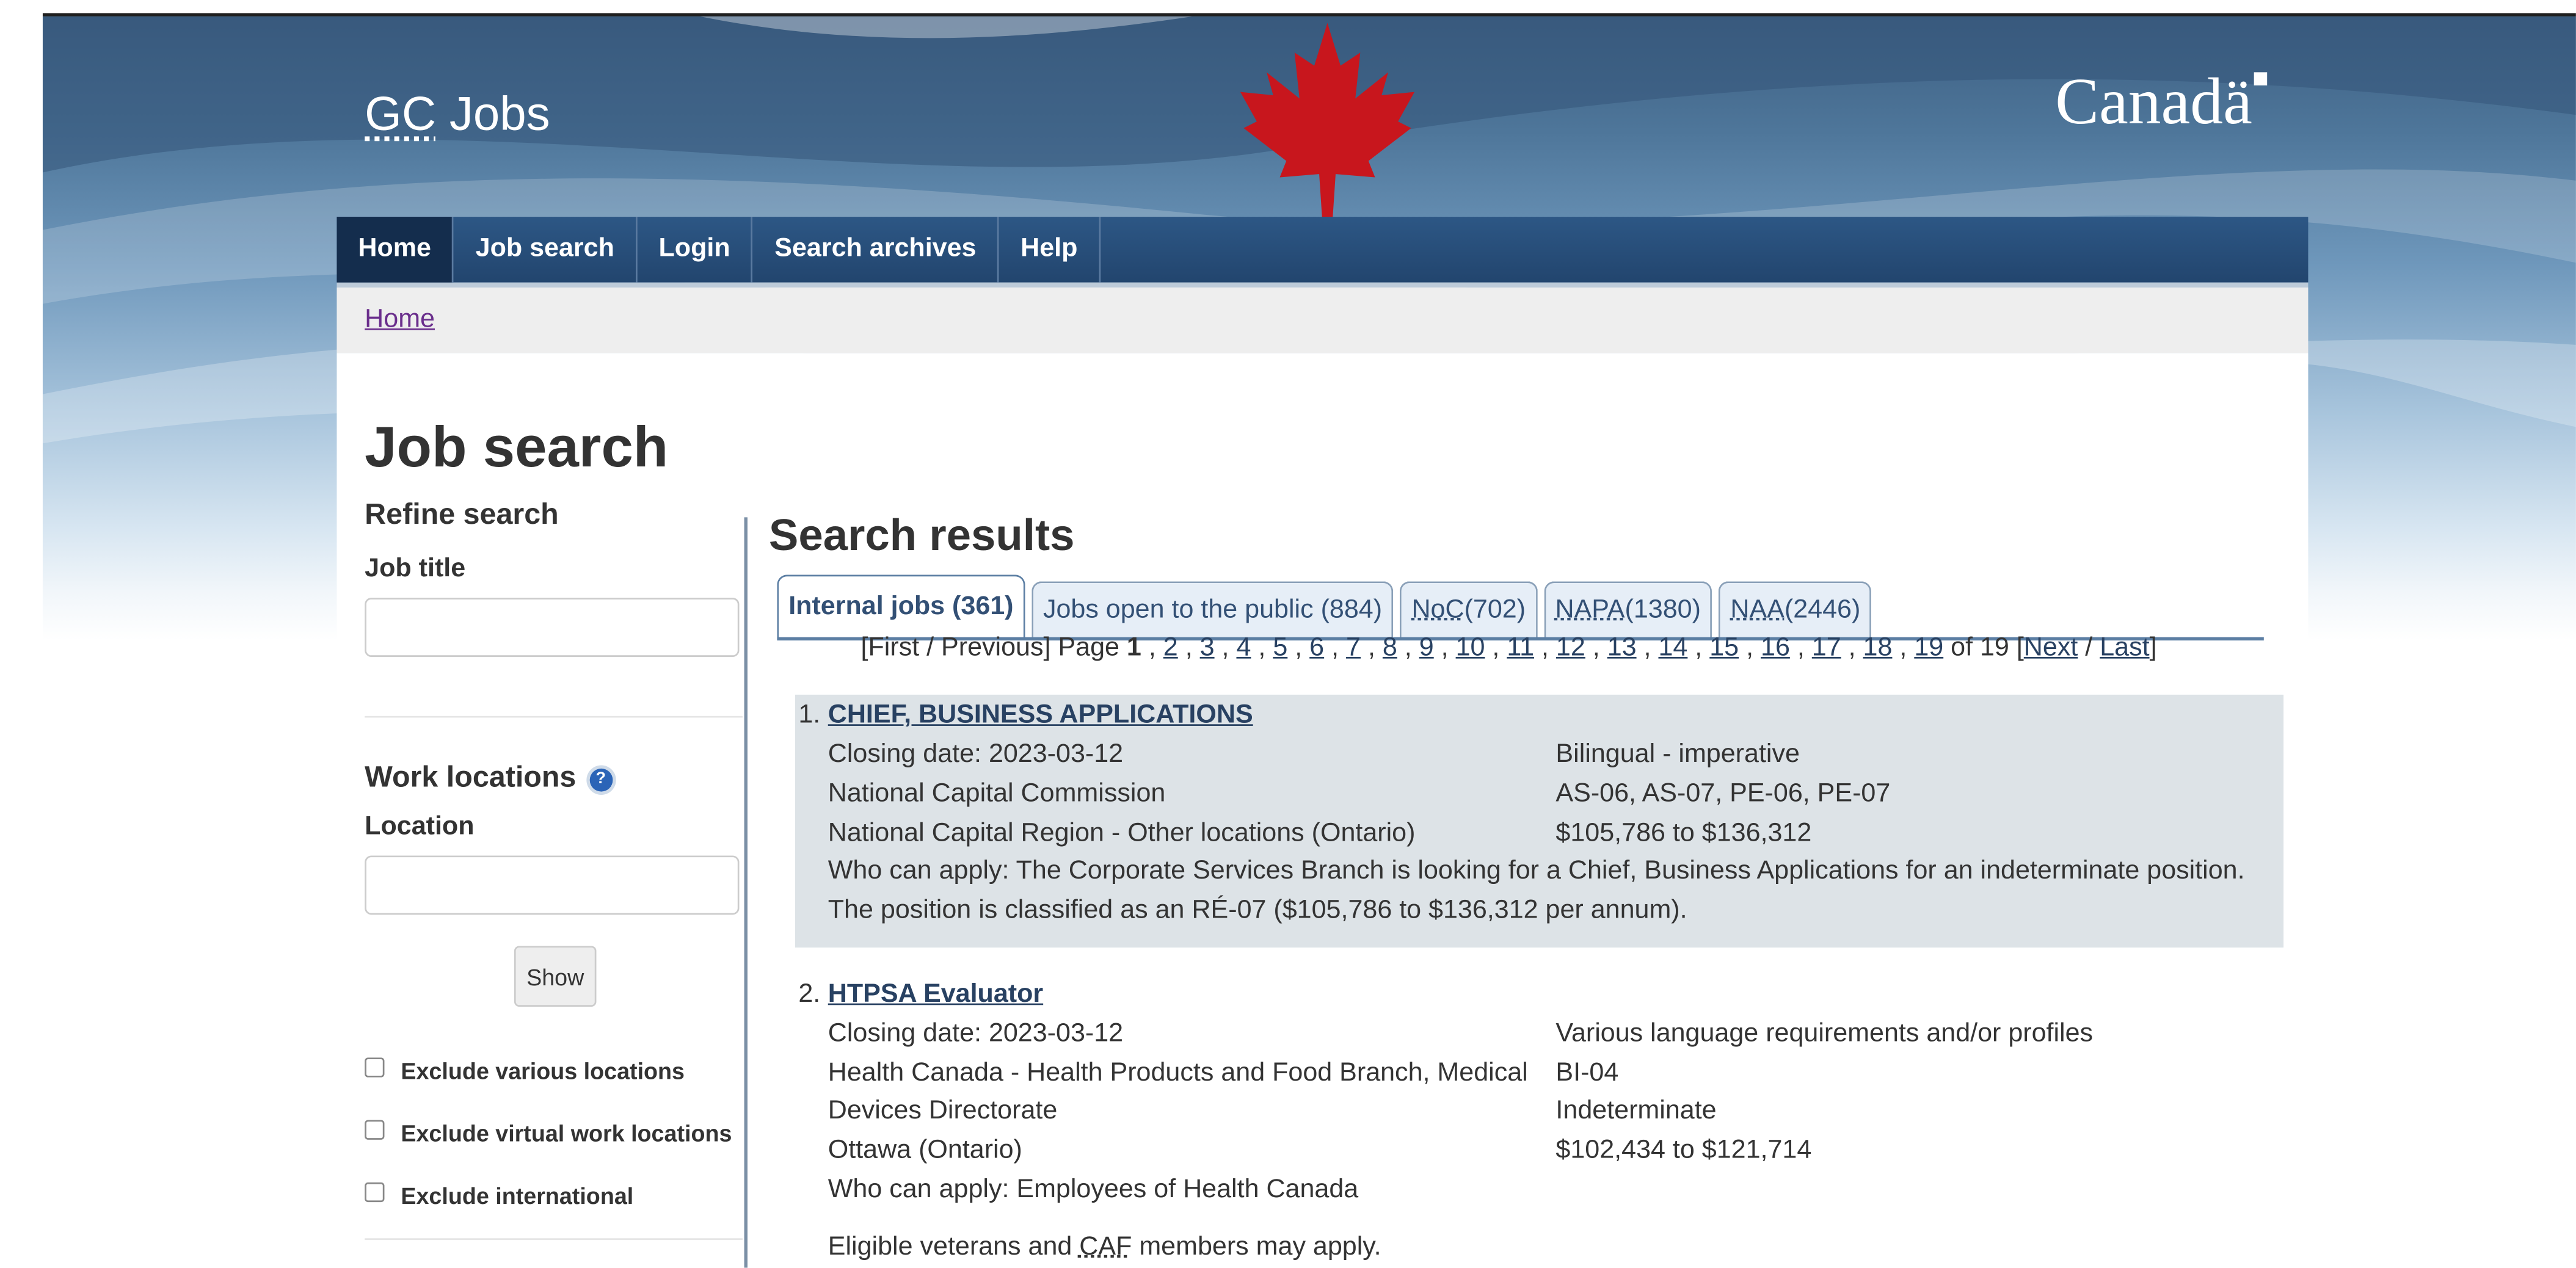 The width and height of the screenshot is (2576, 1268). What do you see at coordinates (1133, 648) in the screenshot?
I see `pager-current-page: 1` at bounding box center [1133, 648].